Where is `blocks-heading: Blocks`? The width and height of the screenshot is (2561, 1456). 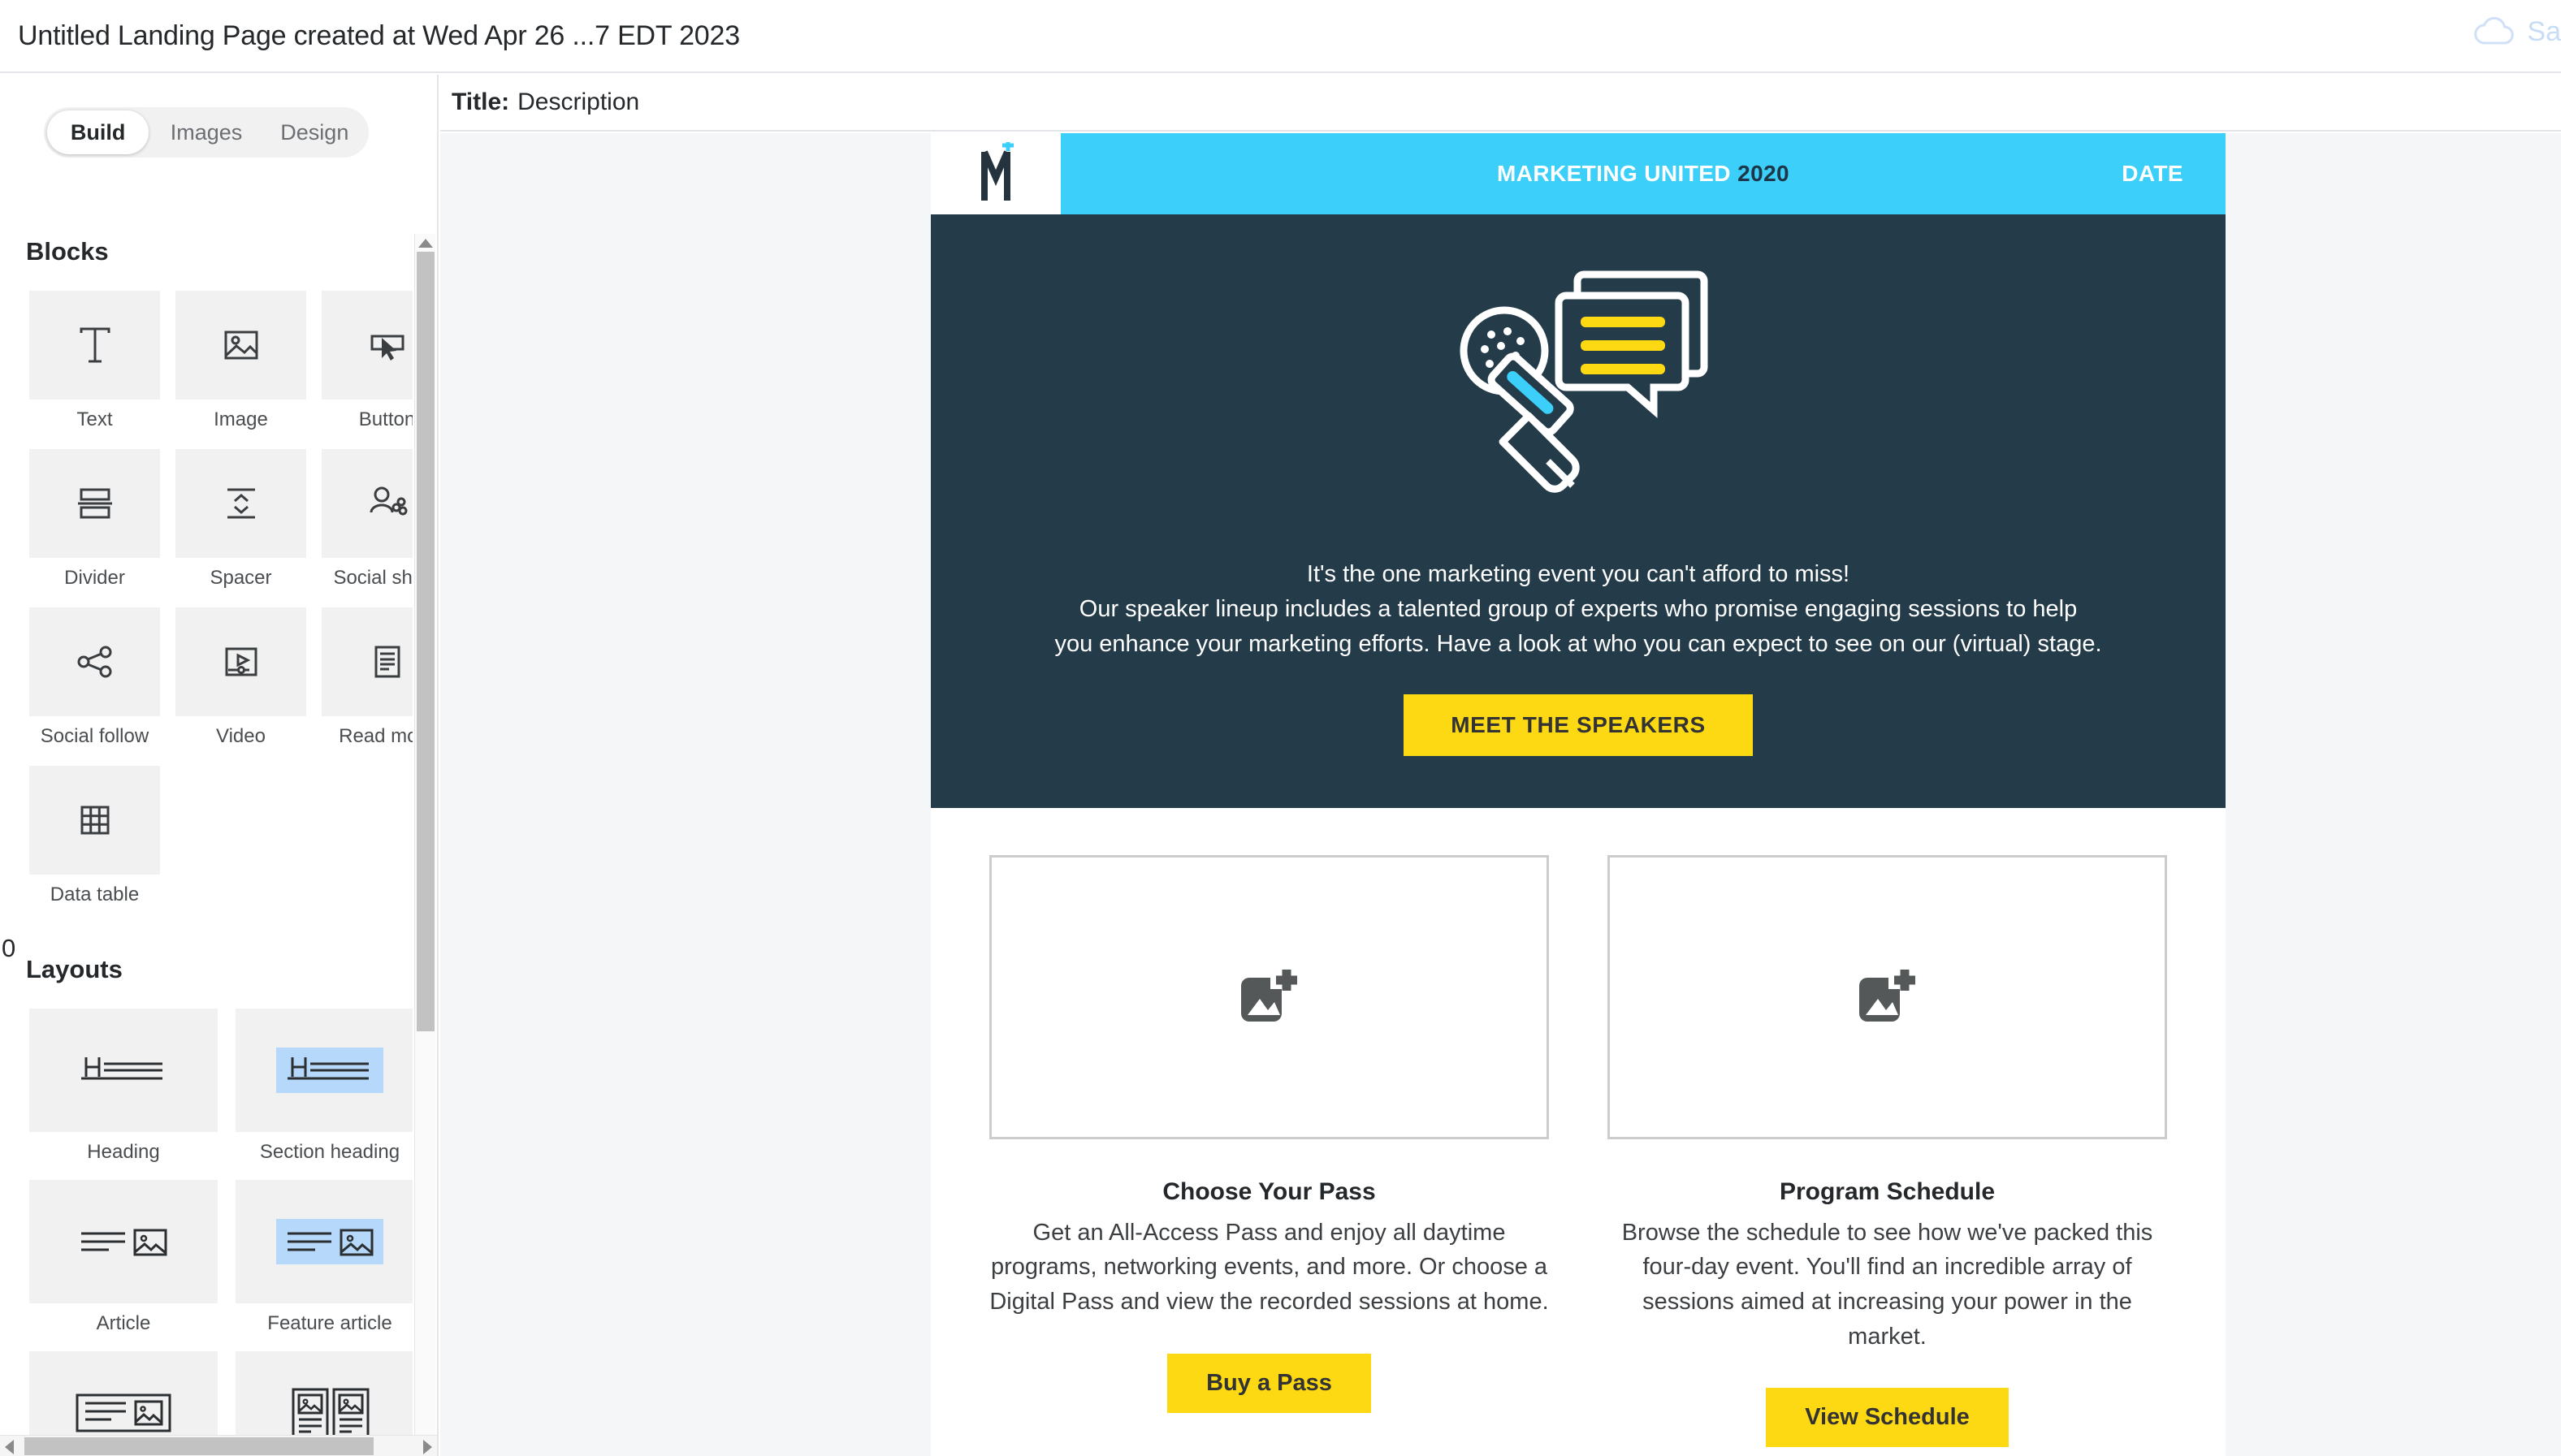 blocks-heading: Blocks is located at coordinates (68, 251).